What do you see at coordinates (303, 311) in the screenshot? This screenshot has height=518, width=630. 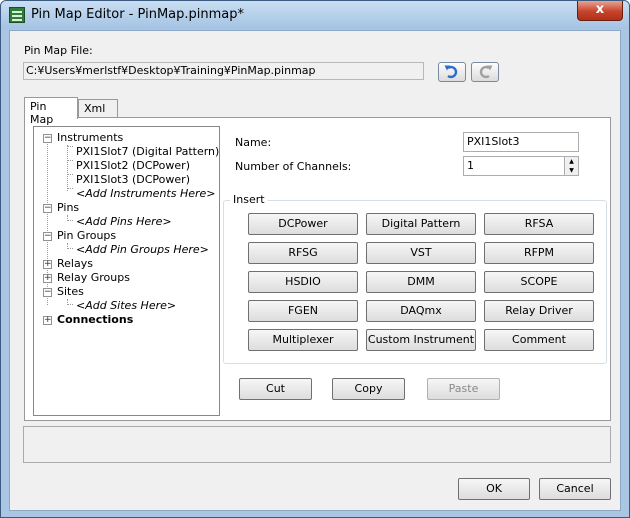 I see `insert-fgen-button: FGEN` at bounding box center [303, 311].